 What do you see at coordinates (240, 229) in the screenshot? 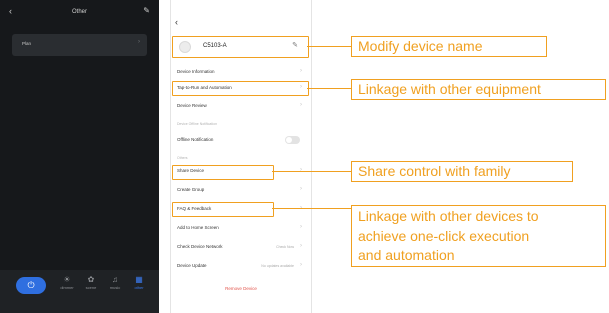
I see `row-add-home-screen: Add to Home Screen ›` at bounding box center [240, 229].